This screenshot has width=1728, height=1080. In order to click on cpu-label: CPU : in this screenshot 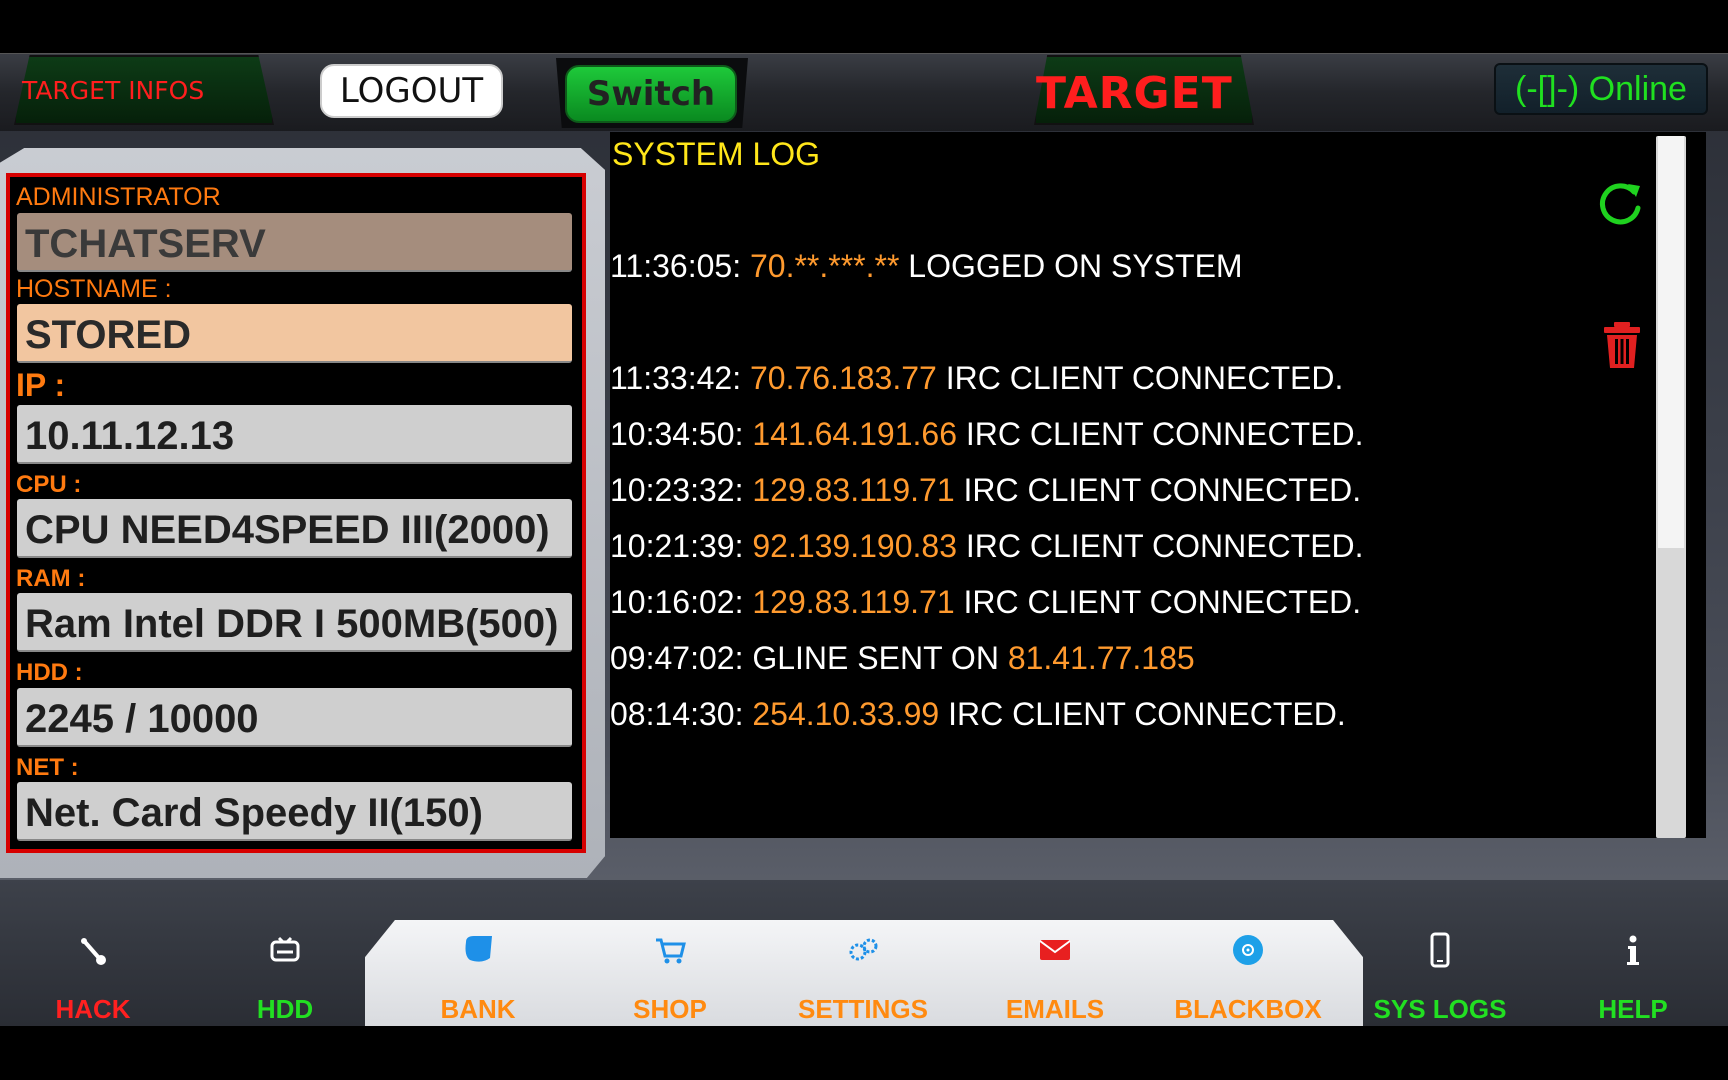, I will do `click(49, 484)`.